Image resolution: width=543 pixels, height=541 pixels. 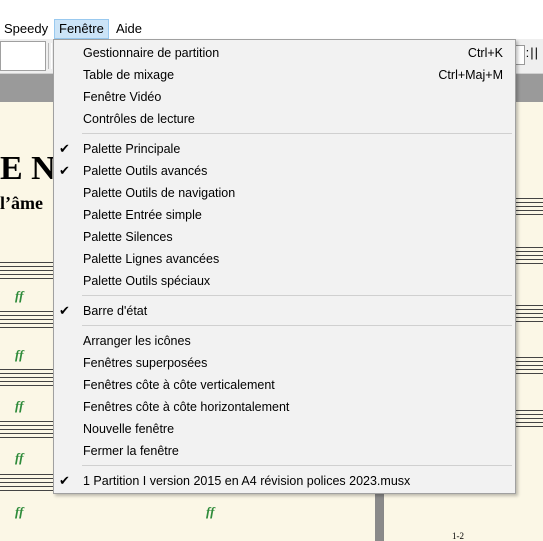 What do you see at coordinates (145, 171) in the screenshot?
I see `menu-item-label: Palette Outils avancés` at bounding box center [145, 171].